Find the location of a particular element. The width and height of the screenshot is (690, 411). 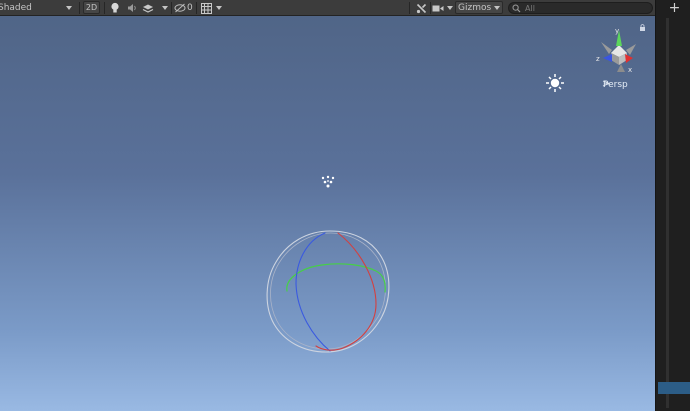

scene-orientation-gizmo: y z x is located at coordinates (616, 50).